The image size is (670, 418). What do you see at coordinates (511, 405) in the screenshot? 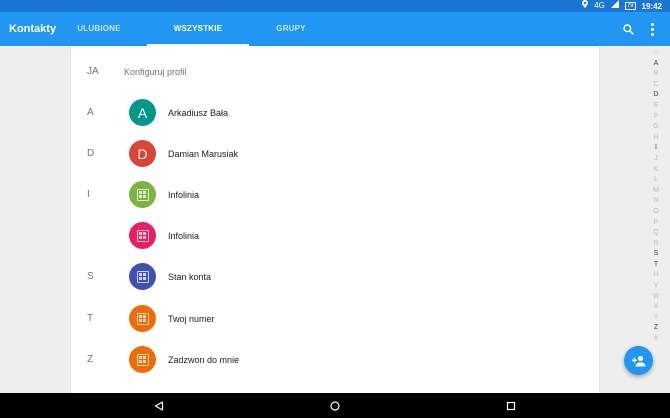
I see `recents-icon` at bounding box center [511, 405].